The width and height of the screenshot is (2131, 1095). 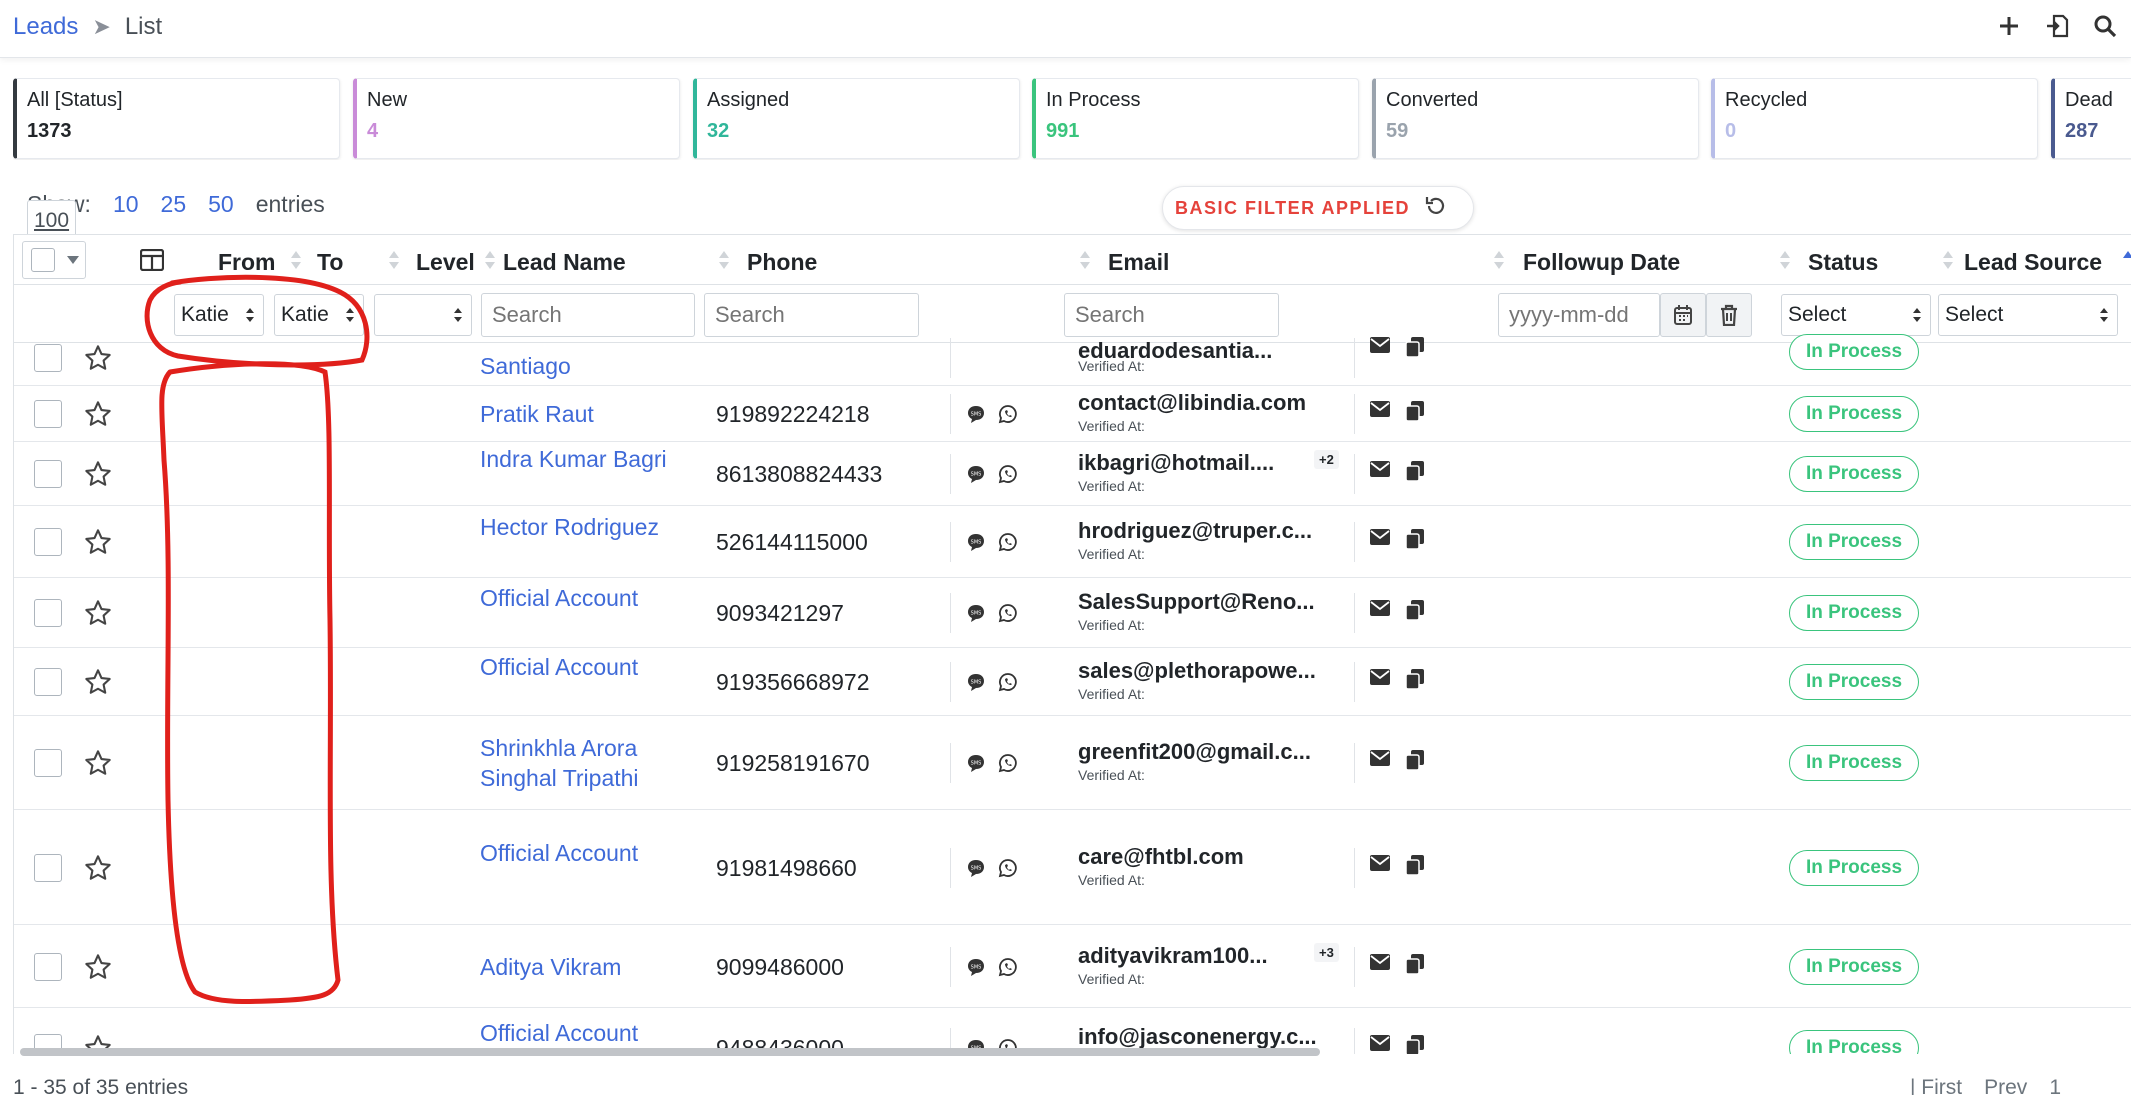 What do you see at coordinates (1874, 118) in the screenshot?
I see `status-card-recycled: Recycled 0` at bounding box center [1874, 118].